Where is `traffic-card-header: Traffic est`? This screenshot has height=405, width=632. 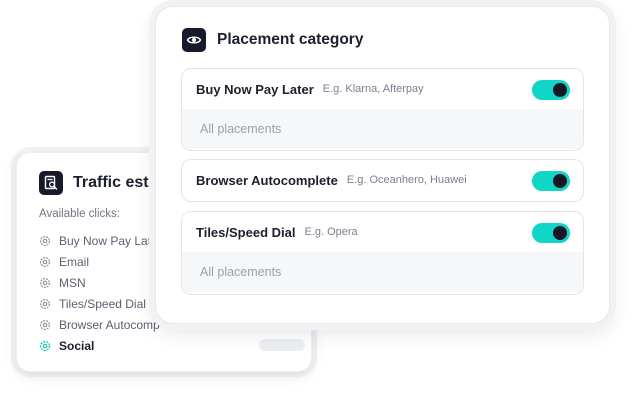
traffic-card-header: Traffic est is located at coordinates (94, 183).